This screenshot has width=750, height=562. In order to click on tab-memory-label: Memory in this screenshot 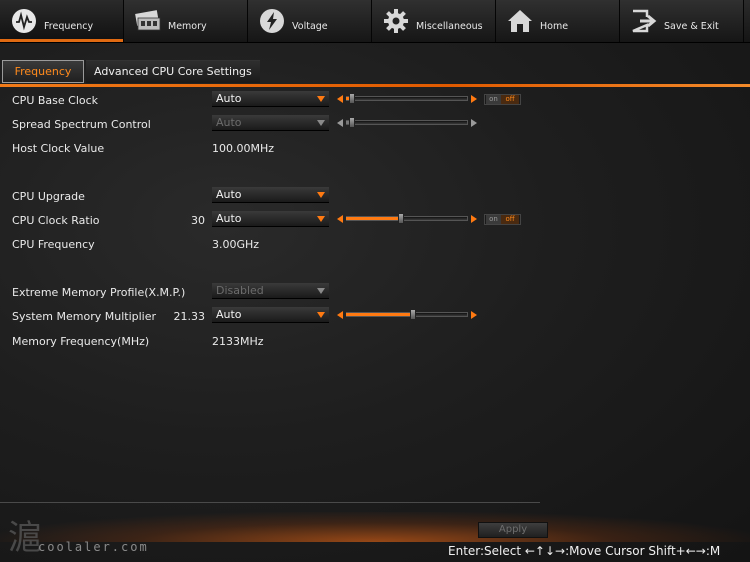, I will do `click(187, 26)`.